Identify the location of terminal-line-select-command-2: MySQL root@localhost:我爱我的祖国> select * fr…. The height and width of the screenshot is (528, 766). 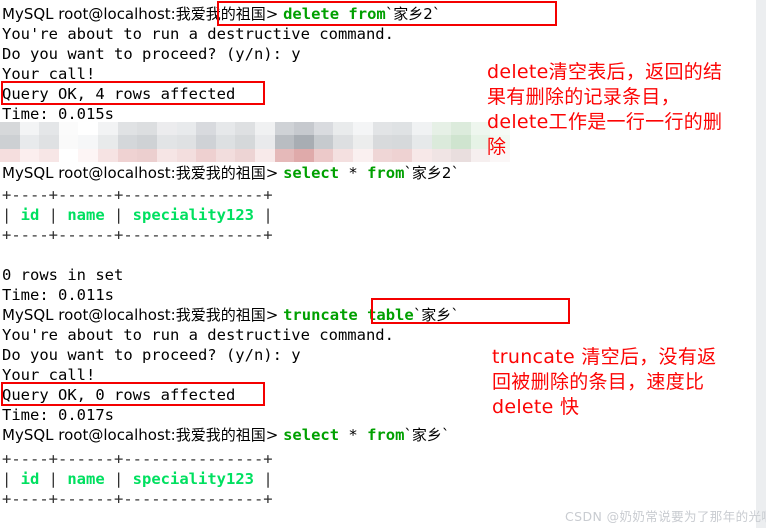
(225, 435).